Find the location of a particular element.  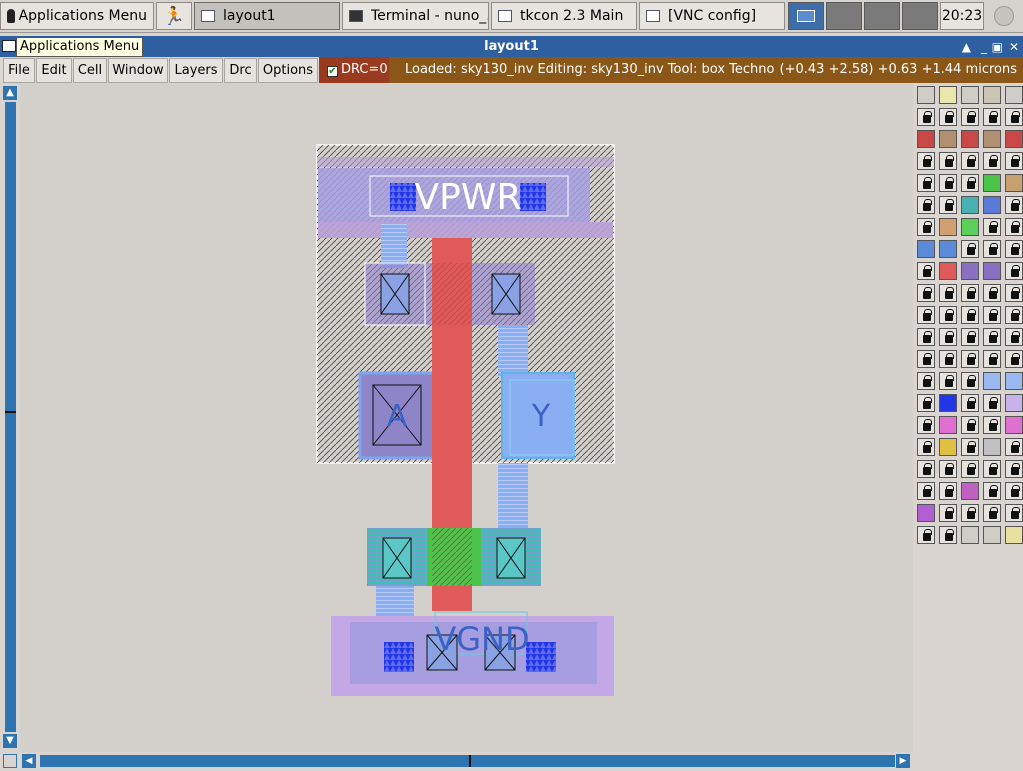

task-vnc-config: [VNC config] is located at coordinates (712, 16).